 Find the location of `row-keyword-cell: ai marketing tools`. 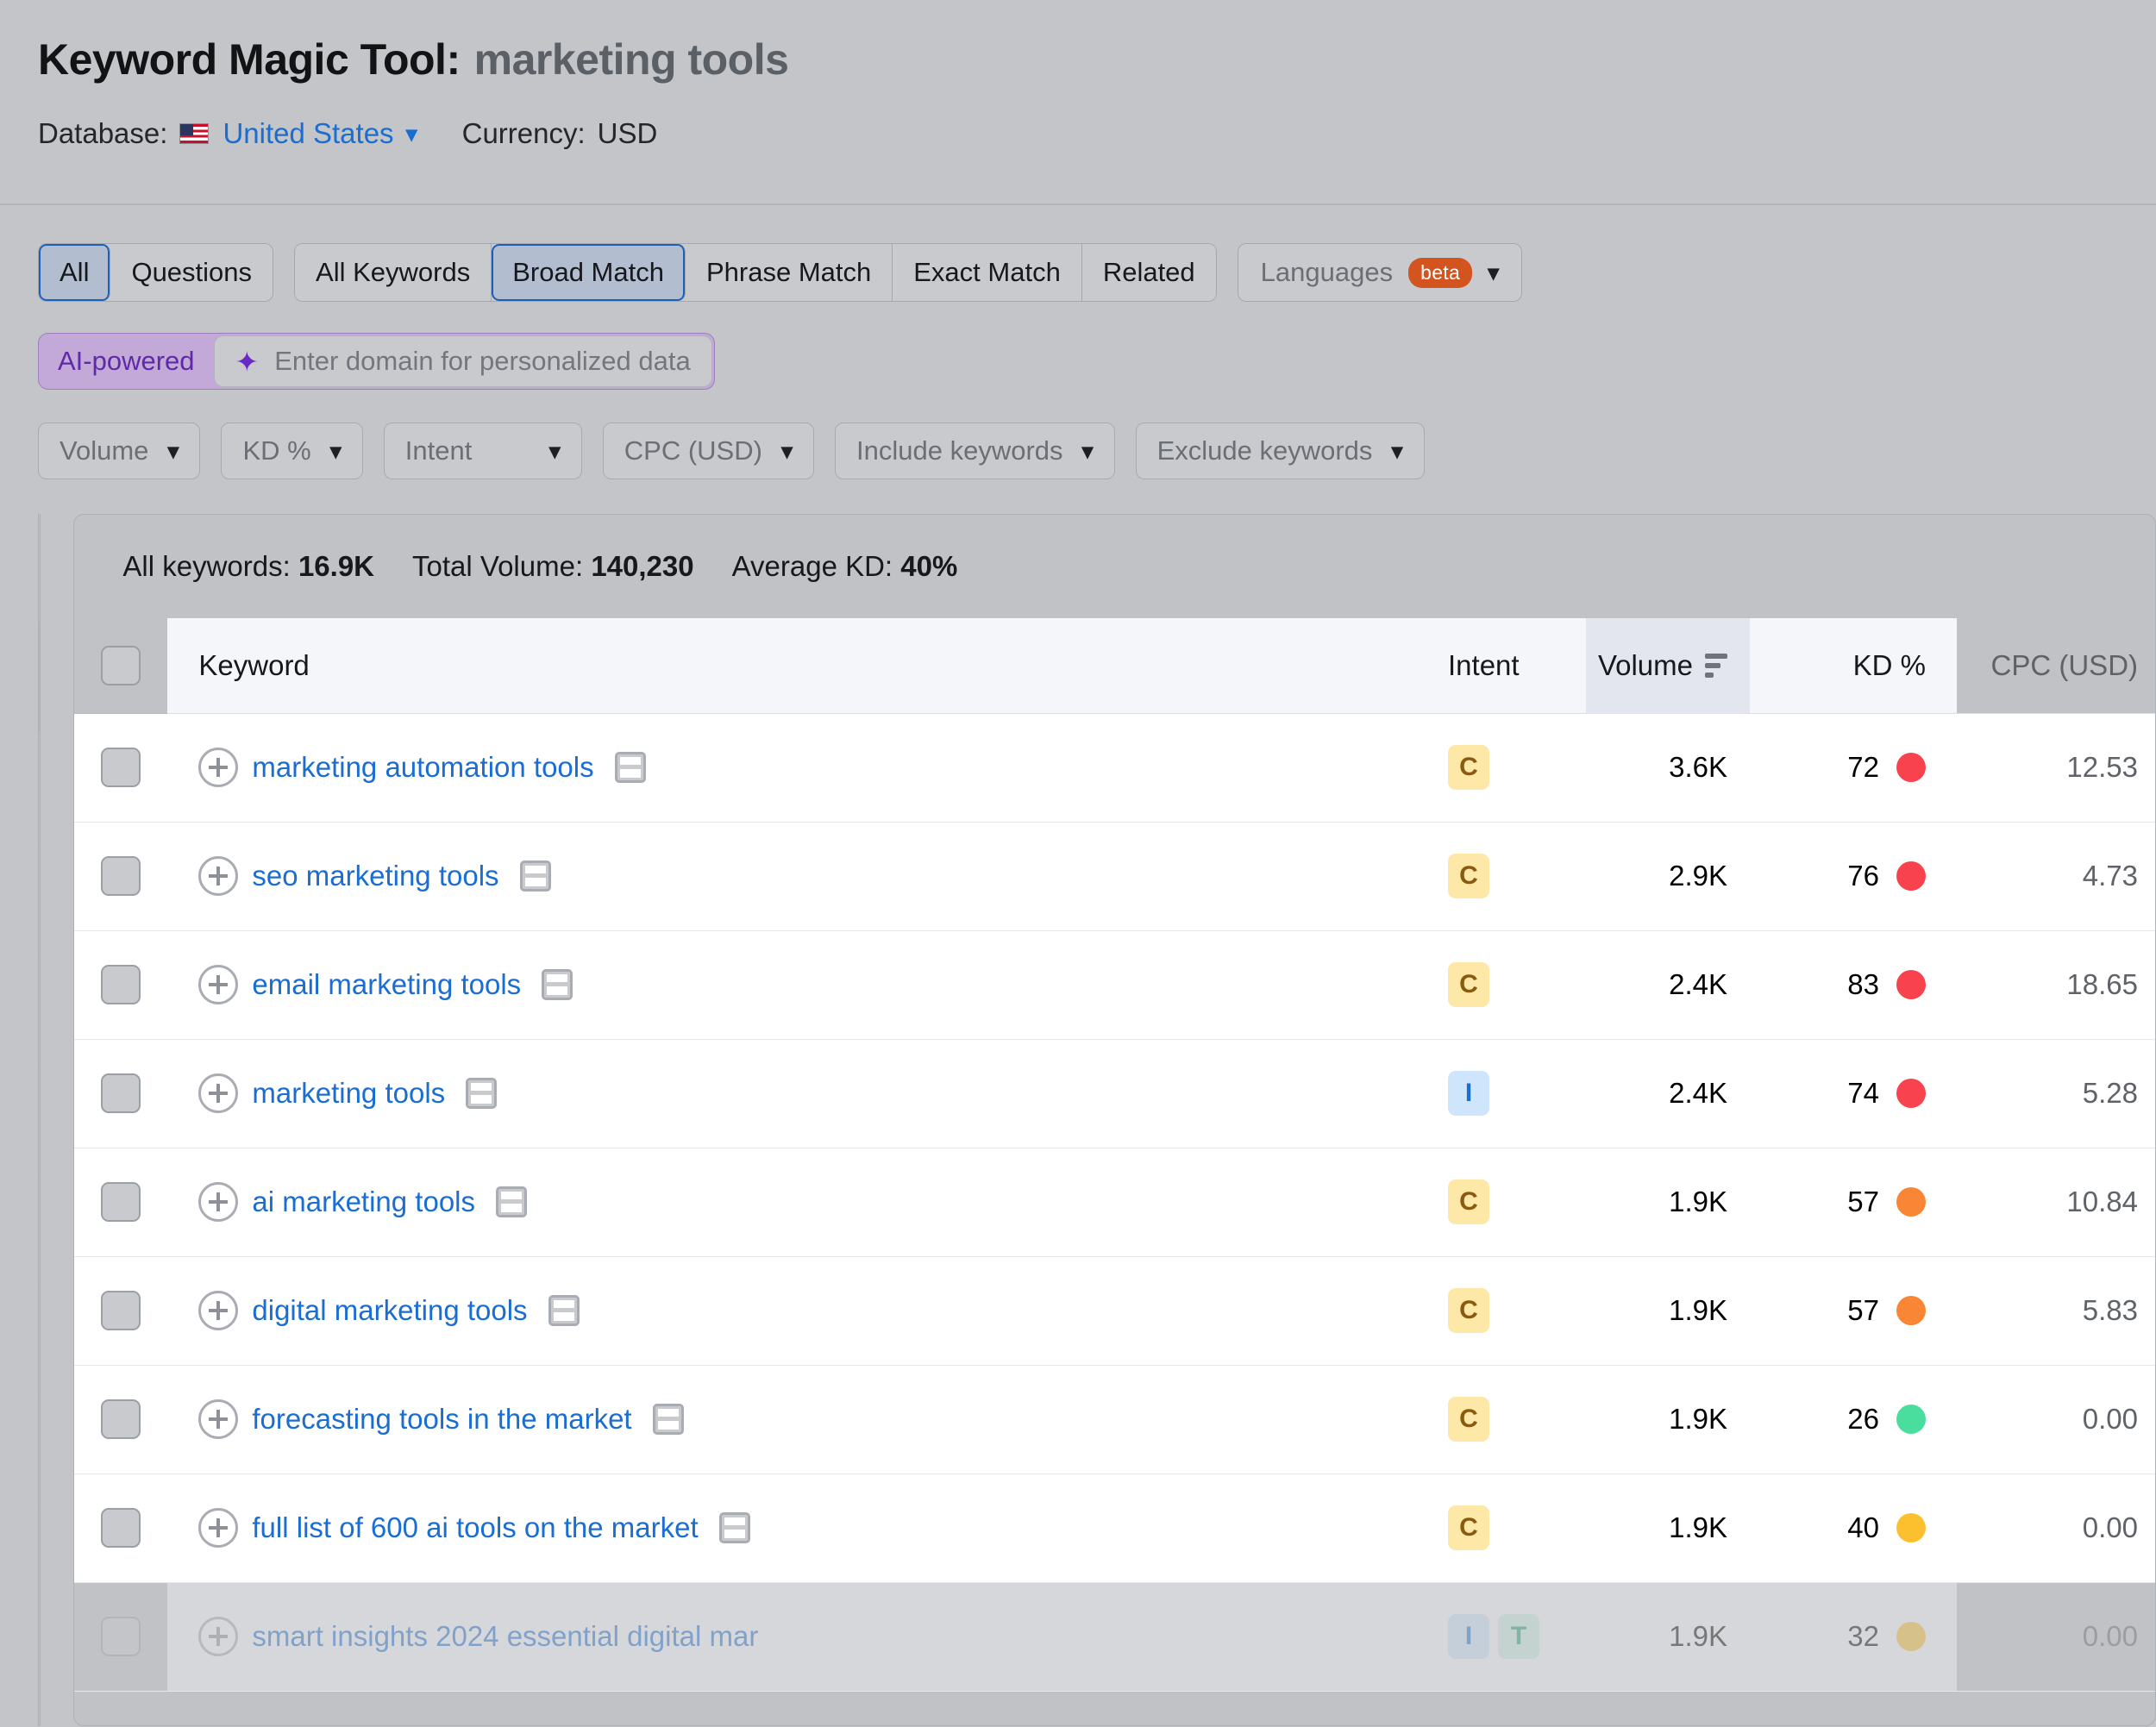

row-keyword-cell: ai marketing tools is located at coordinates (808, 1202).